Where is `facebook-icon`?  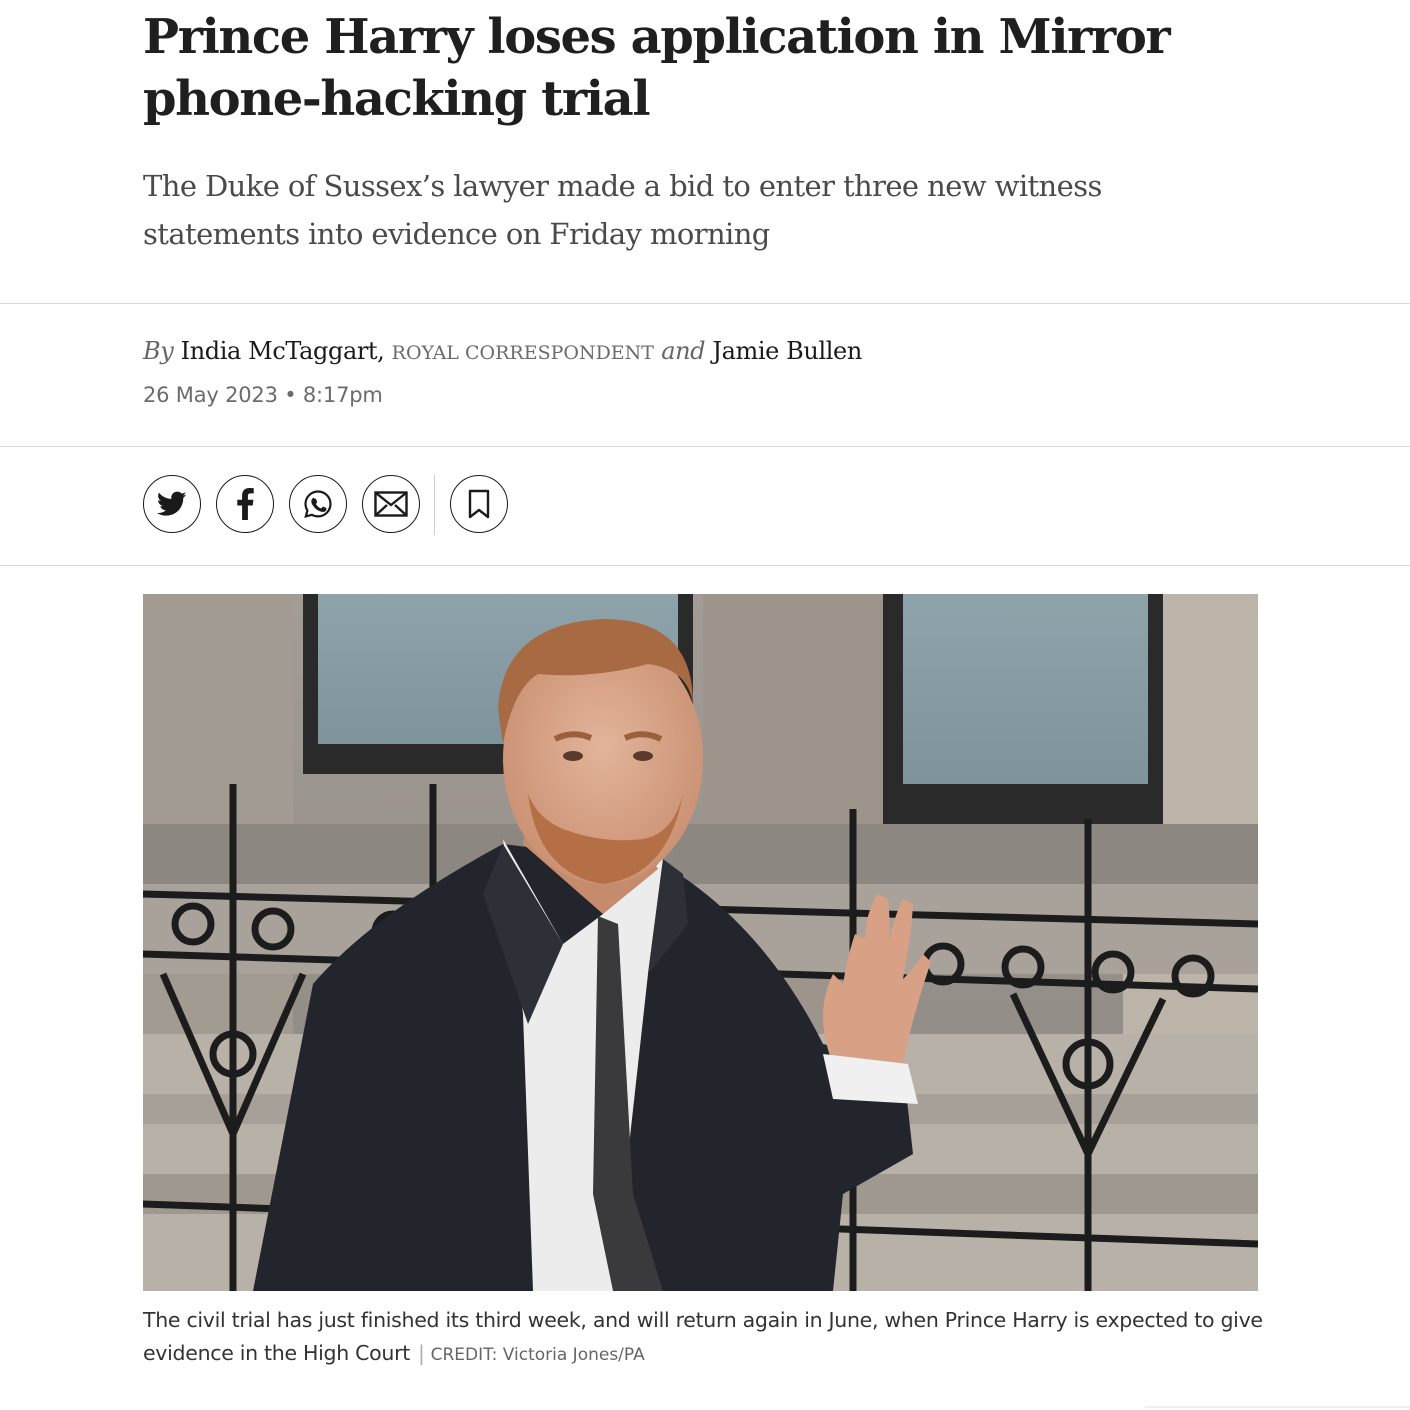
facebook-icon is located at coordinates (245, 504).